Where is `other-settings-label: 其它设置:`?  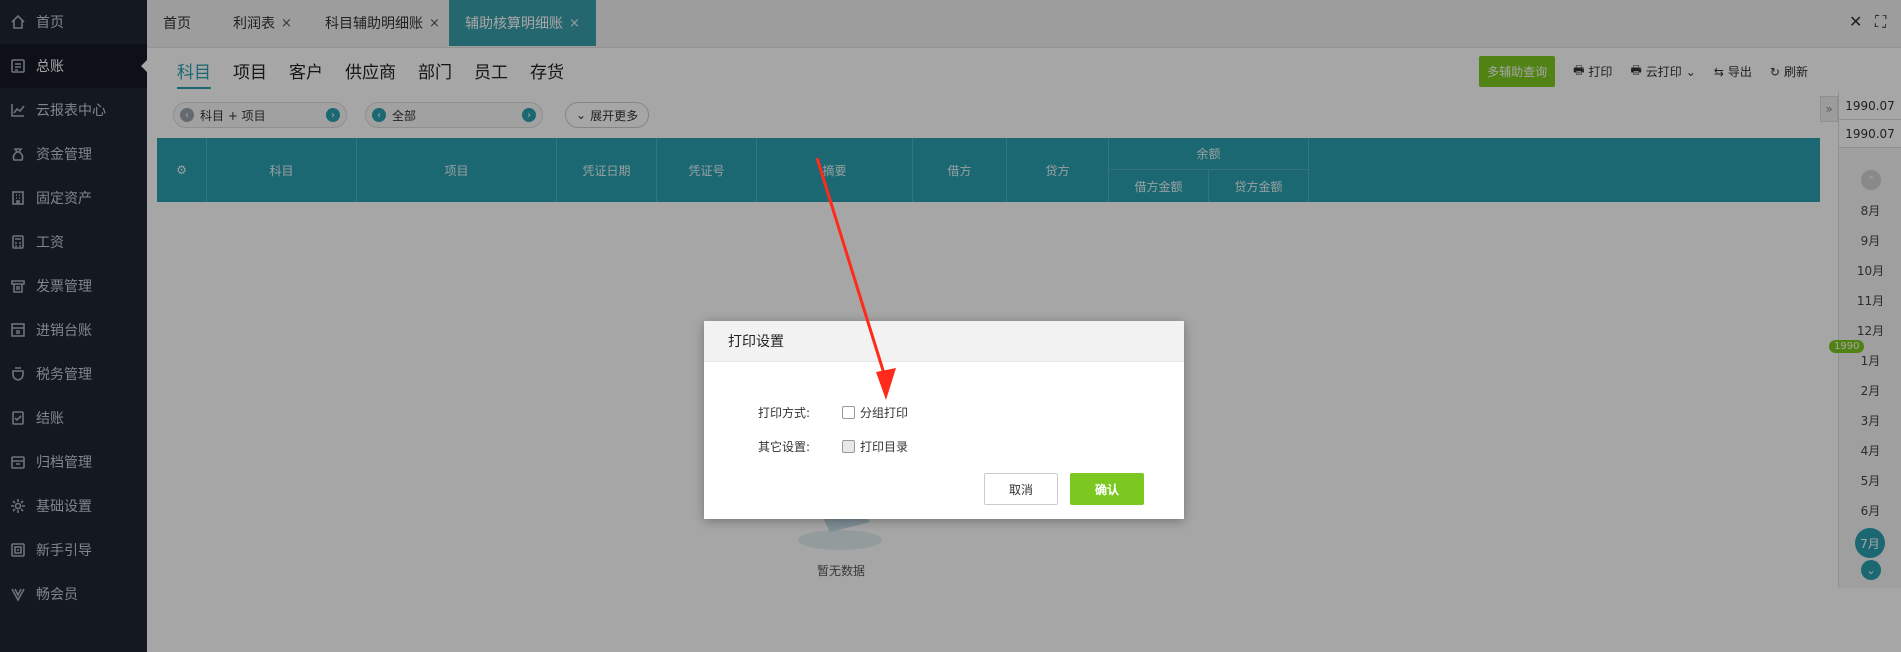 other-settings-label: 其它设置: is located at coordinates (784, 447).